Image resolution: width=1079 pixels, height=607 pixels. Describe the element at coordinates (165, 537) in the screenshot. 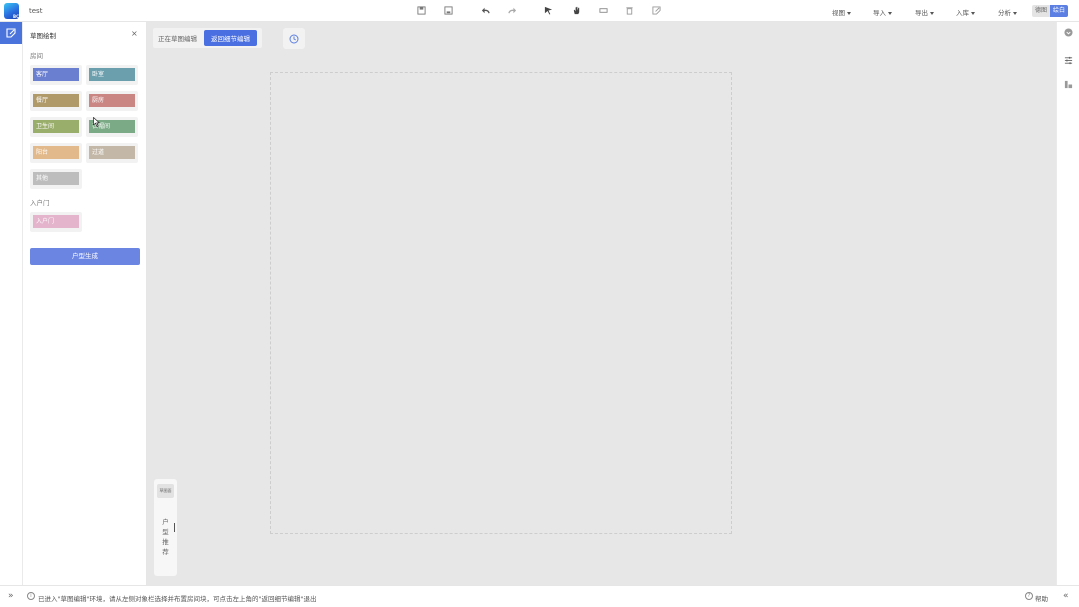

I see `recommend-label: 户型推荐` at that location.